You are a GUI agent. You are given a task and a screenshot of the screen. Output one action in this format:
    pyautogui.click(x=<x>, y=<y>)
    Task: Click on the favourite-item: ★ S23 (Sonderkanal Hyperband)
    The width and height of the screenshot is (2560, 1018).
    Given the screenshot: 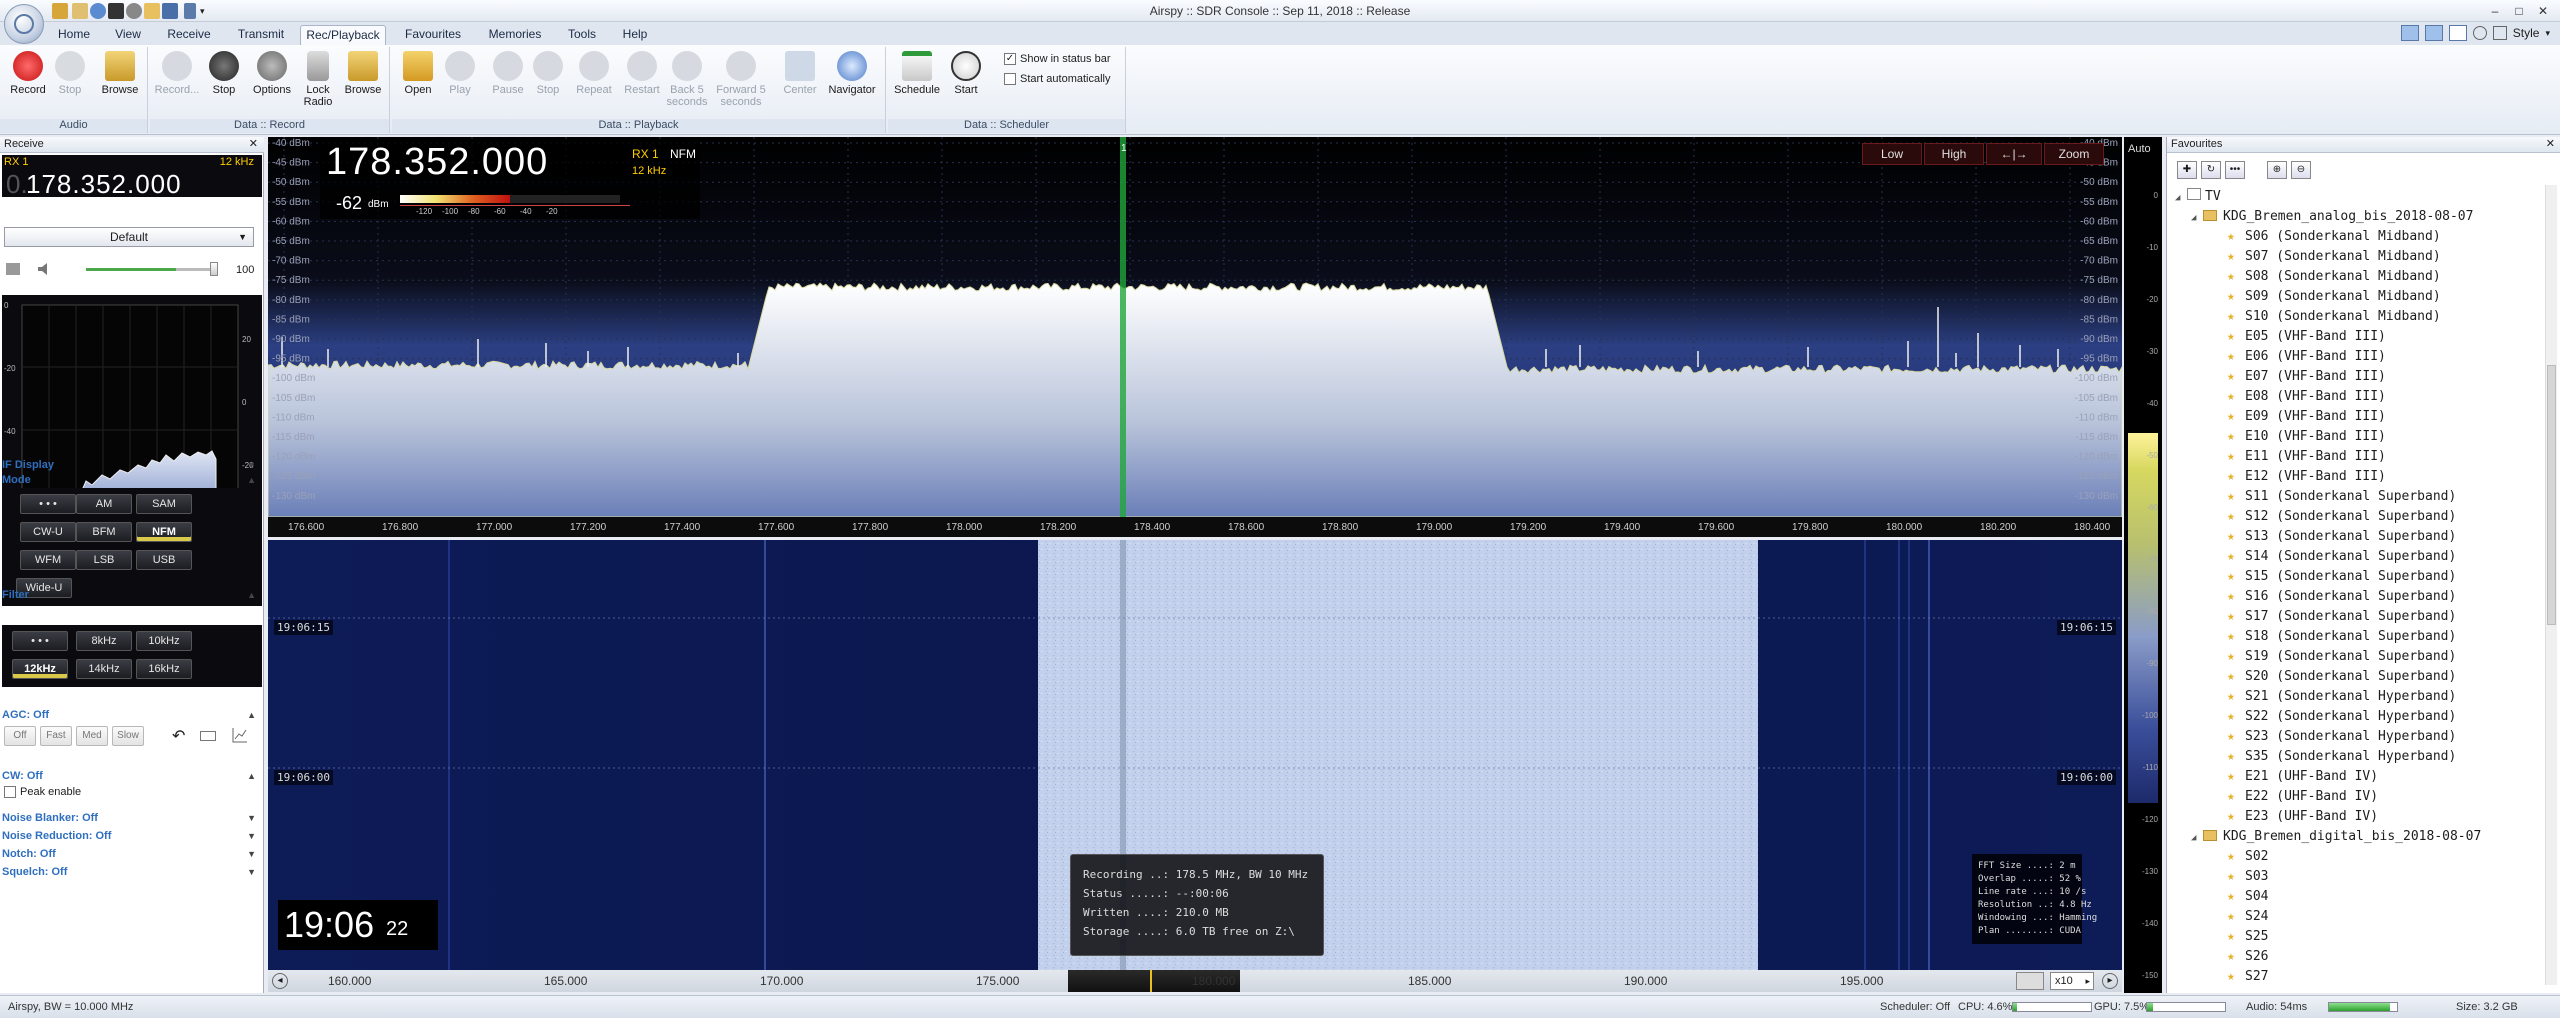 What is the action you would take?
    pyautogui.click(x=2341, y=737)
    